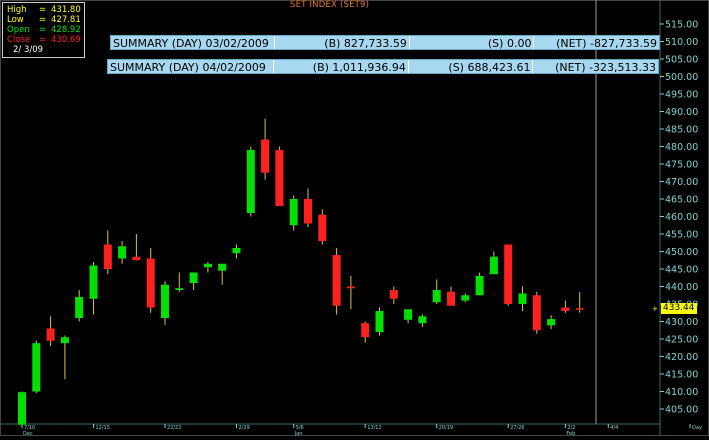 Image resolution: width=709 pixels, height=440 pixels. What do you see at coordinates (191, 66) in the screenshot?
I see `summary-2-label: SUMMARY (DAY) 04/02/2009` at bounding box center [191, 66].